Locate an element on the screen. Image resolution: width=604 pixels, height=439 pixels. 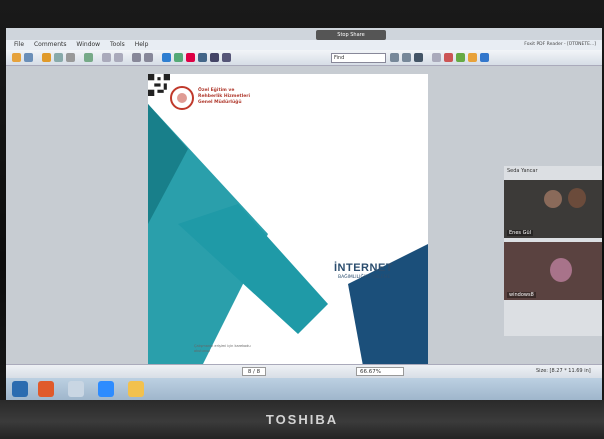
brochure-title: İNTERNET is located at coordinates (363, 268).